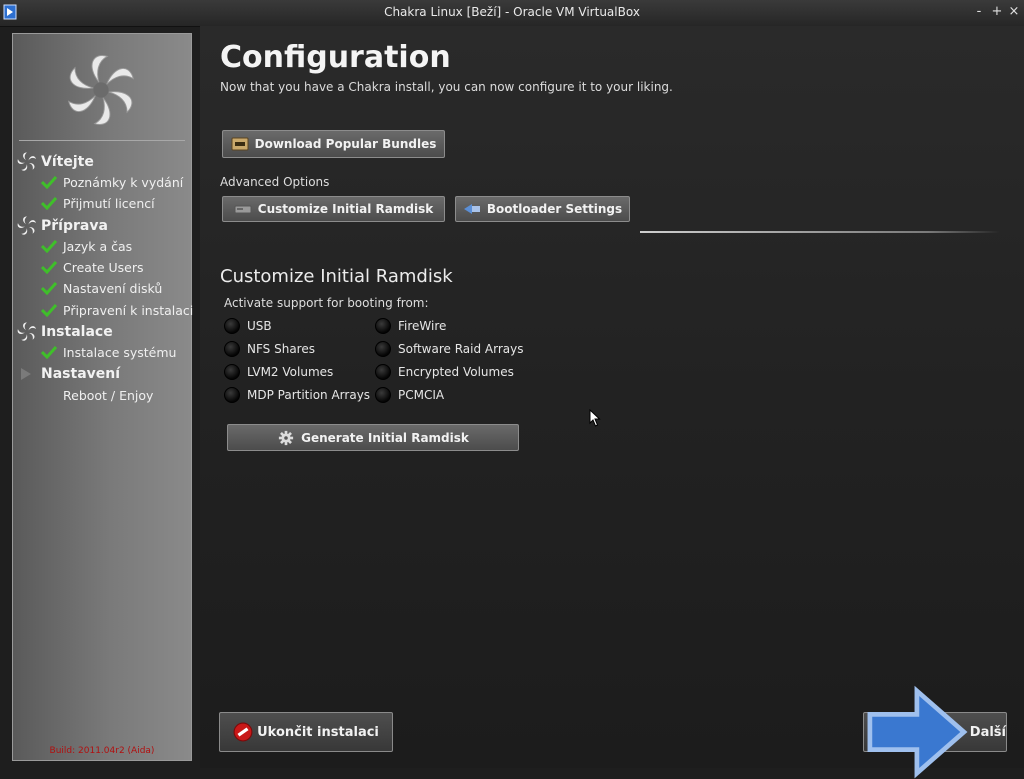 Image resolution: width=1024 pixels, height=779 pixels. I want to click on build-label: Build: 2011.04r2 (Aida), so click(102, 751).